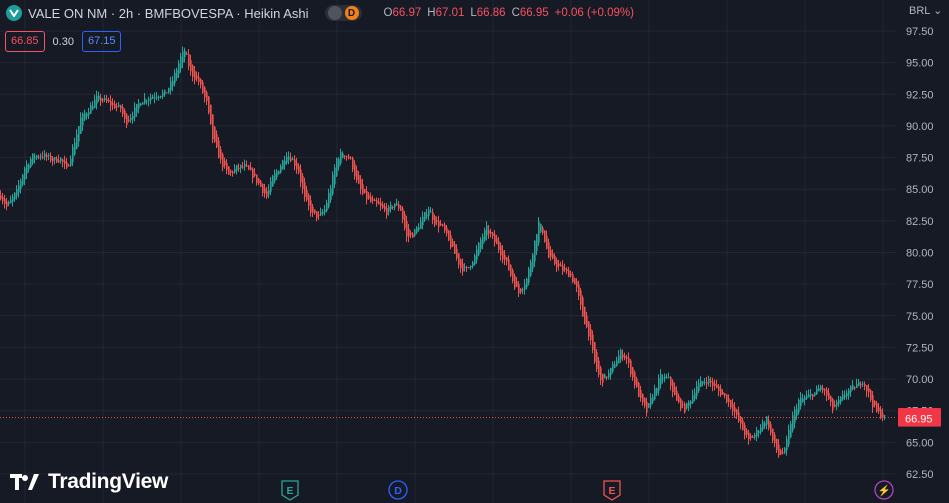  Describe the element at coordinates (920, 443) in the screenshot. I see `y-axis-tick-label: 65.00` at that location.